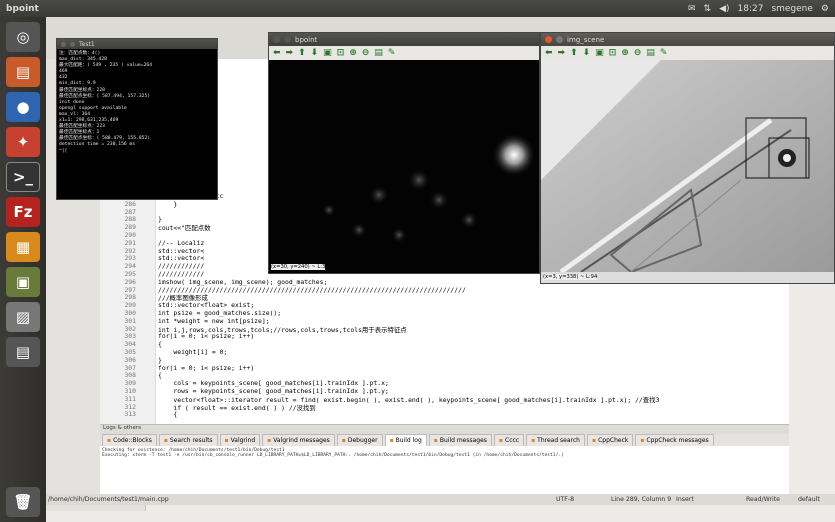 Image resolution: width=835 pixels, height=522 pixels. What do you see at coordinates (240, 440) in the screenshot?
I see `log-tab: ▪ Valgrind` at bounding box center [240, 440].